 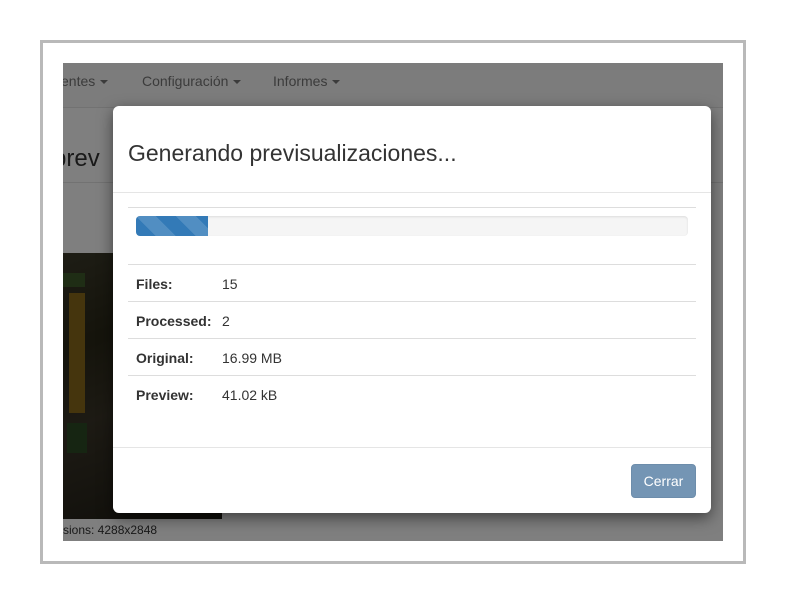 What do you see at coordinates (250, 395) in the screenshot?
I see `stat-value: 41.02 kB` at bounding box center [250, 395].